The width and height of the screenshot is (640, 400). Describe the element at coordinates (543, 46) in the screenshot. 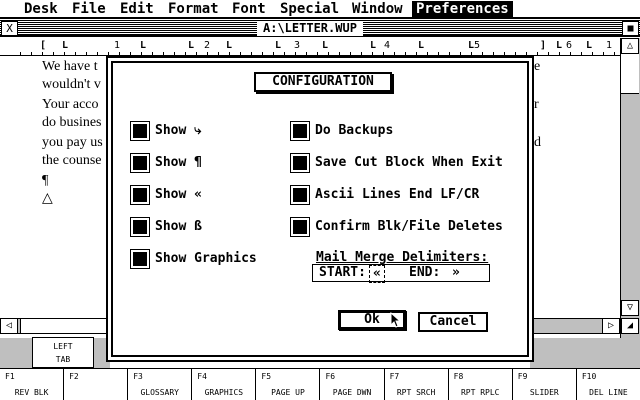

I see `ruler-right-margin: ]` at that location.